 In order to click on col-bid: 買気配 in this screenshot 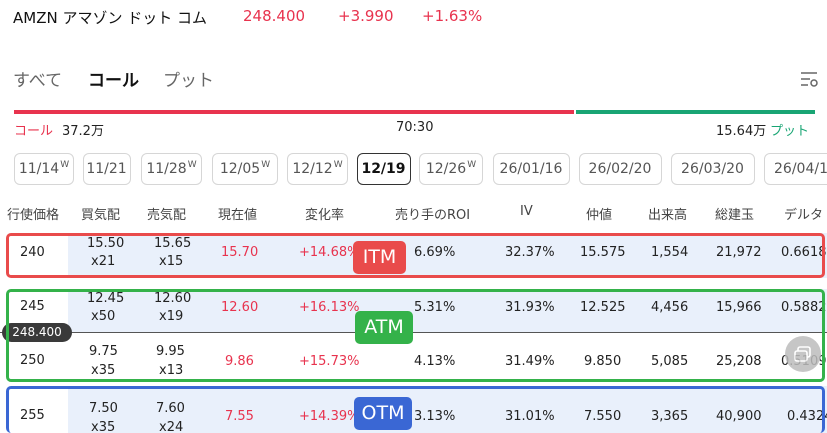, I will do `click(100, 213)`.